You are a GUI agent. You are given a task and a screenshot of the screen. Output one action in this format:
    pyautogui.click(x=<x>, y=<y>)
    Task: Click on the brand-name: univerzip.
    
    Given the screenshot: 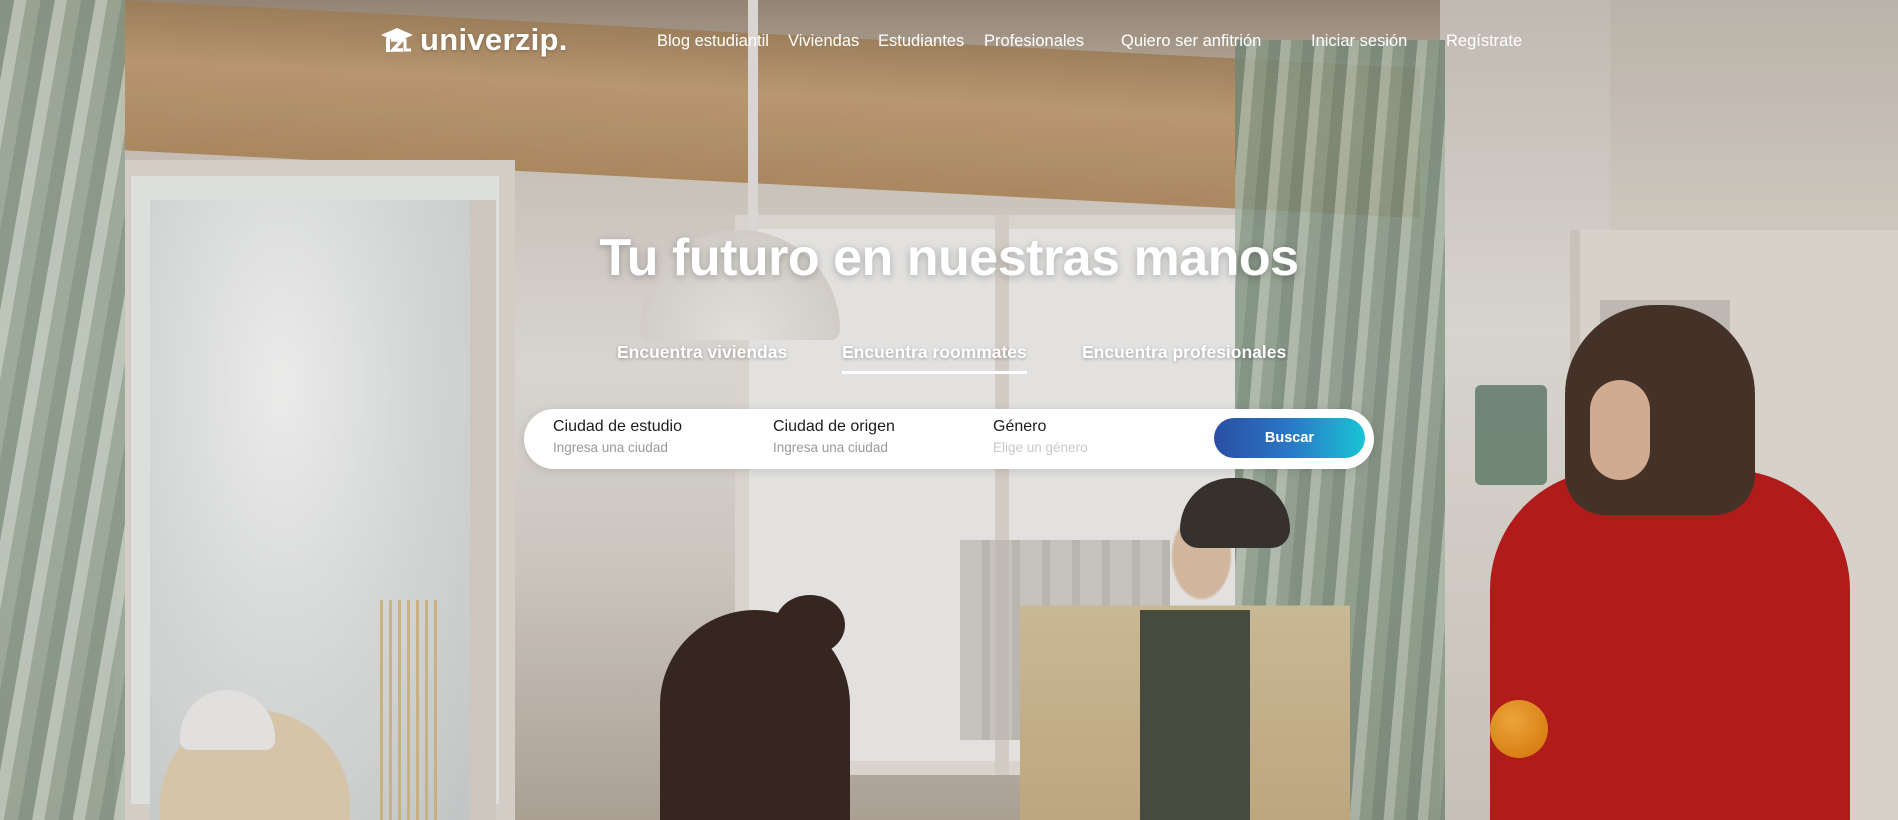 What is the action you would take?
    pyautogui.click(x=494, y=39)
    